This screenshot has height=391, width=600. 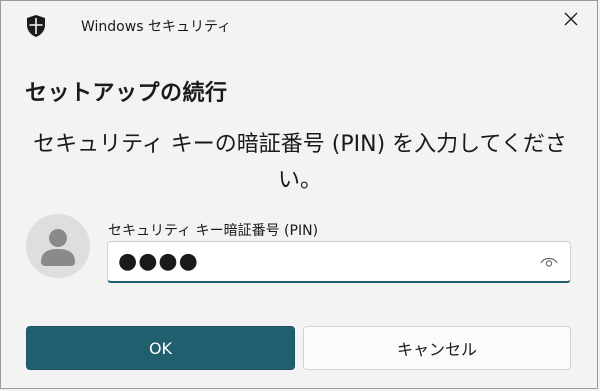 I want to click on shield-icon, so click(x=36, y=26).